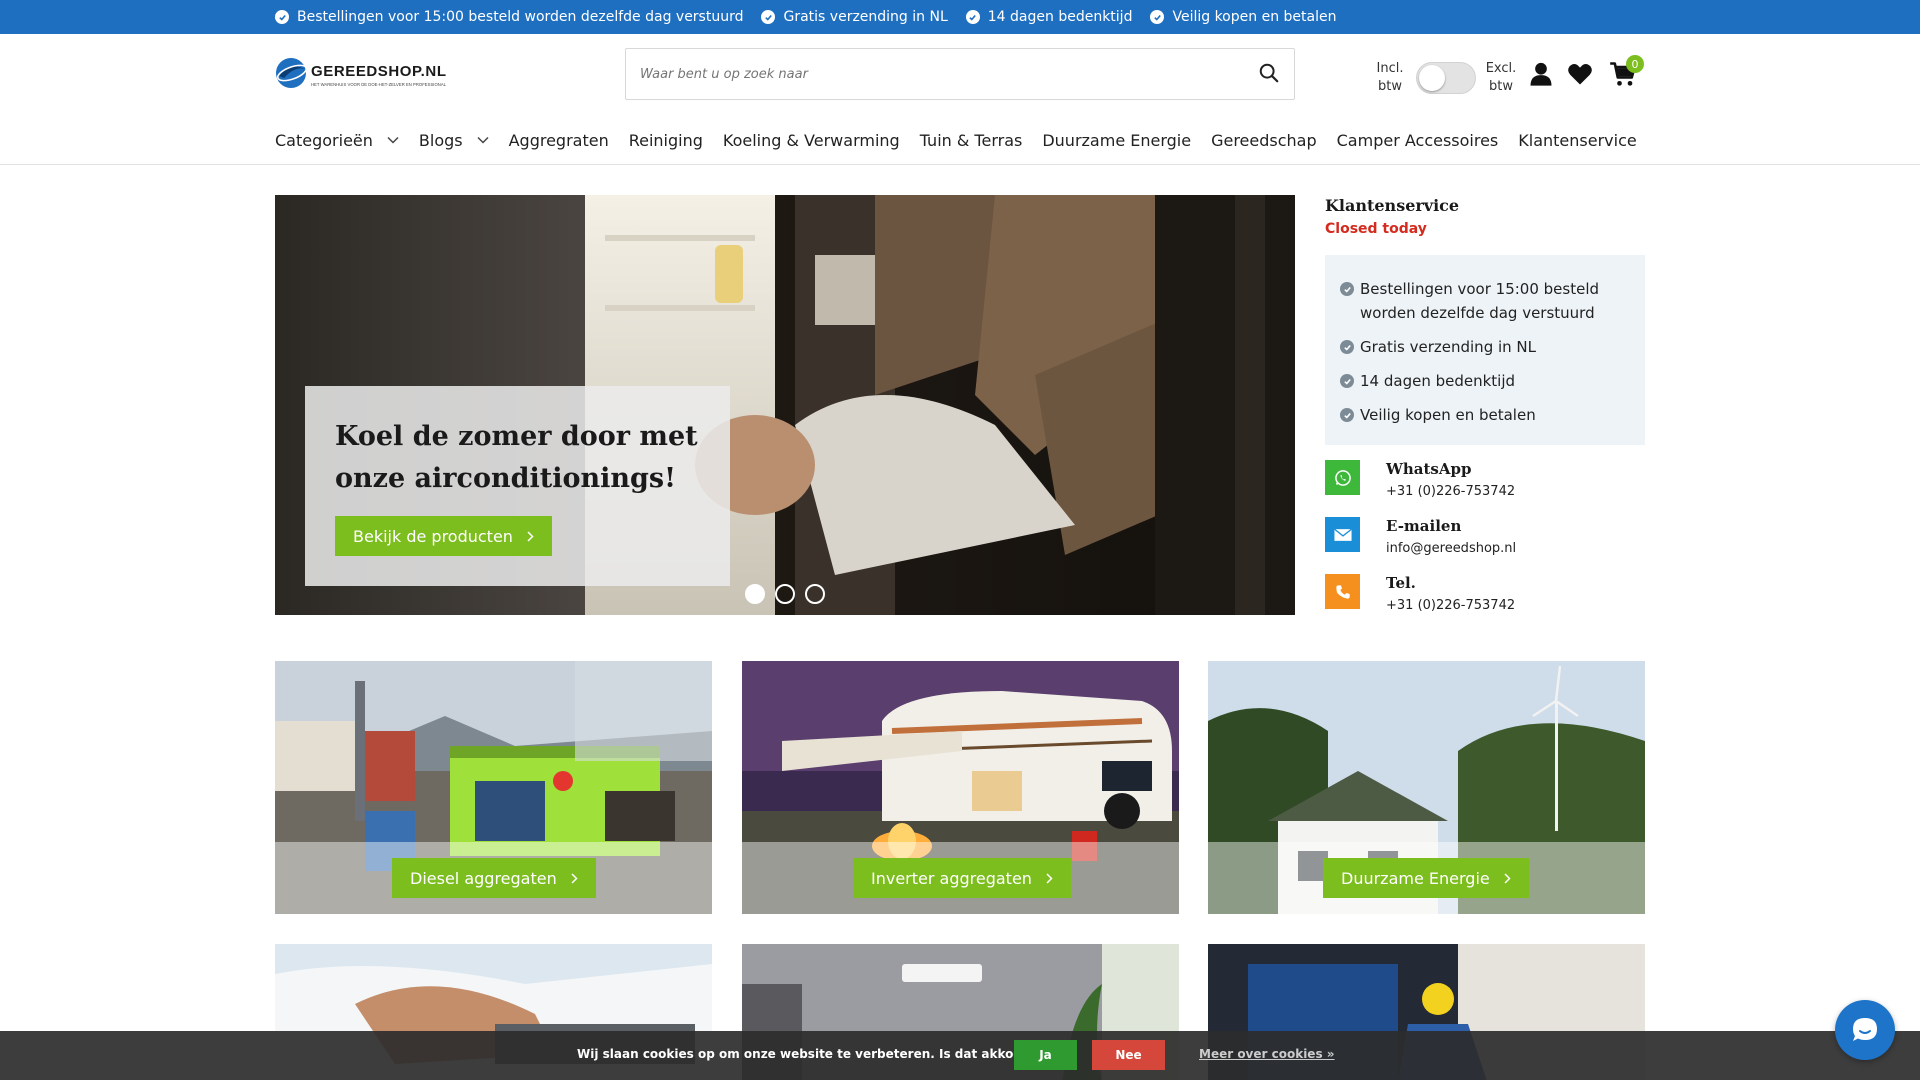 The height and width of the screenshot is (1080, 1920). I want to click on nav-item-reiniging: Reiniging, so click(666, 140).